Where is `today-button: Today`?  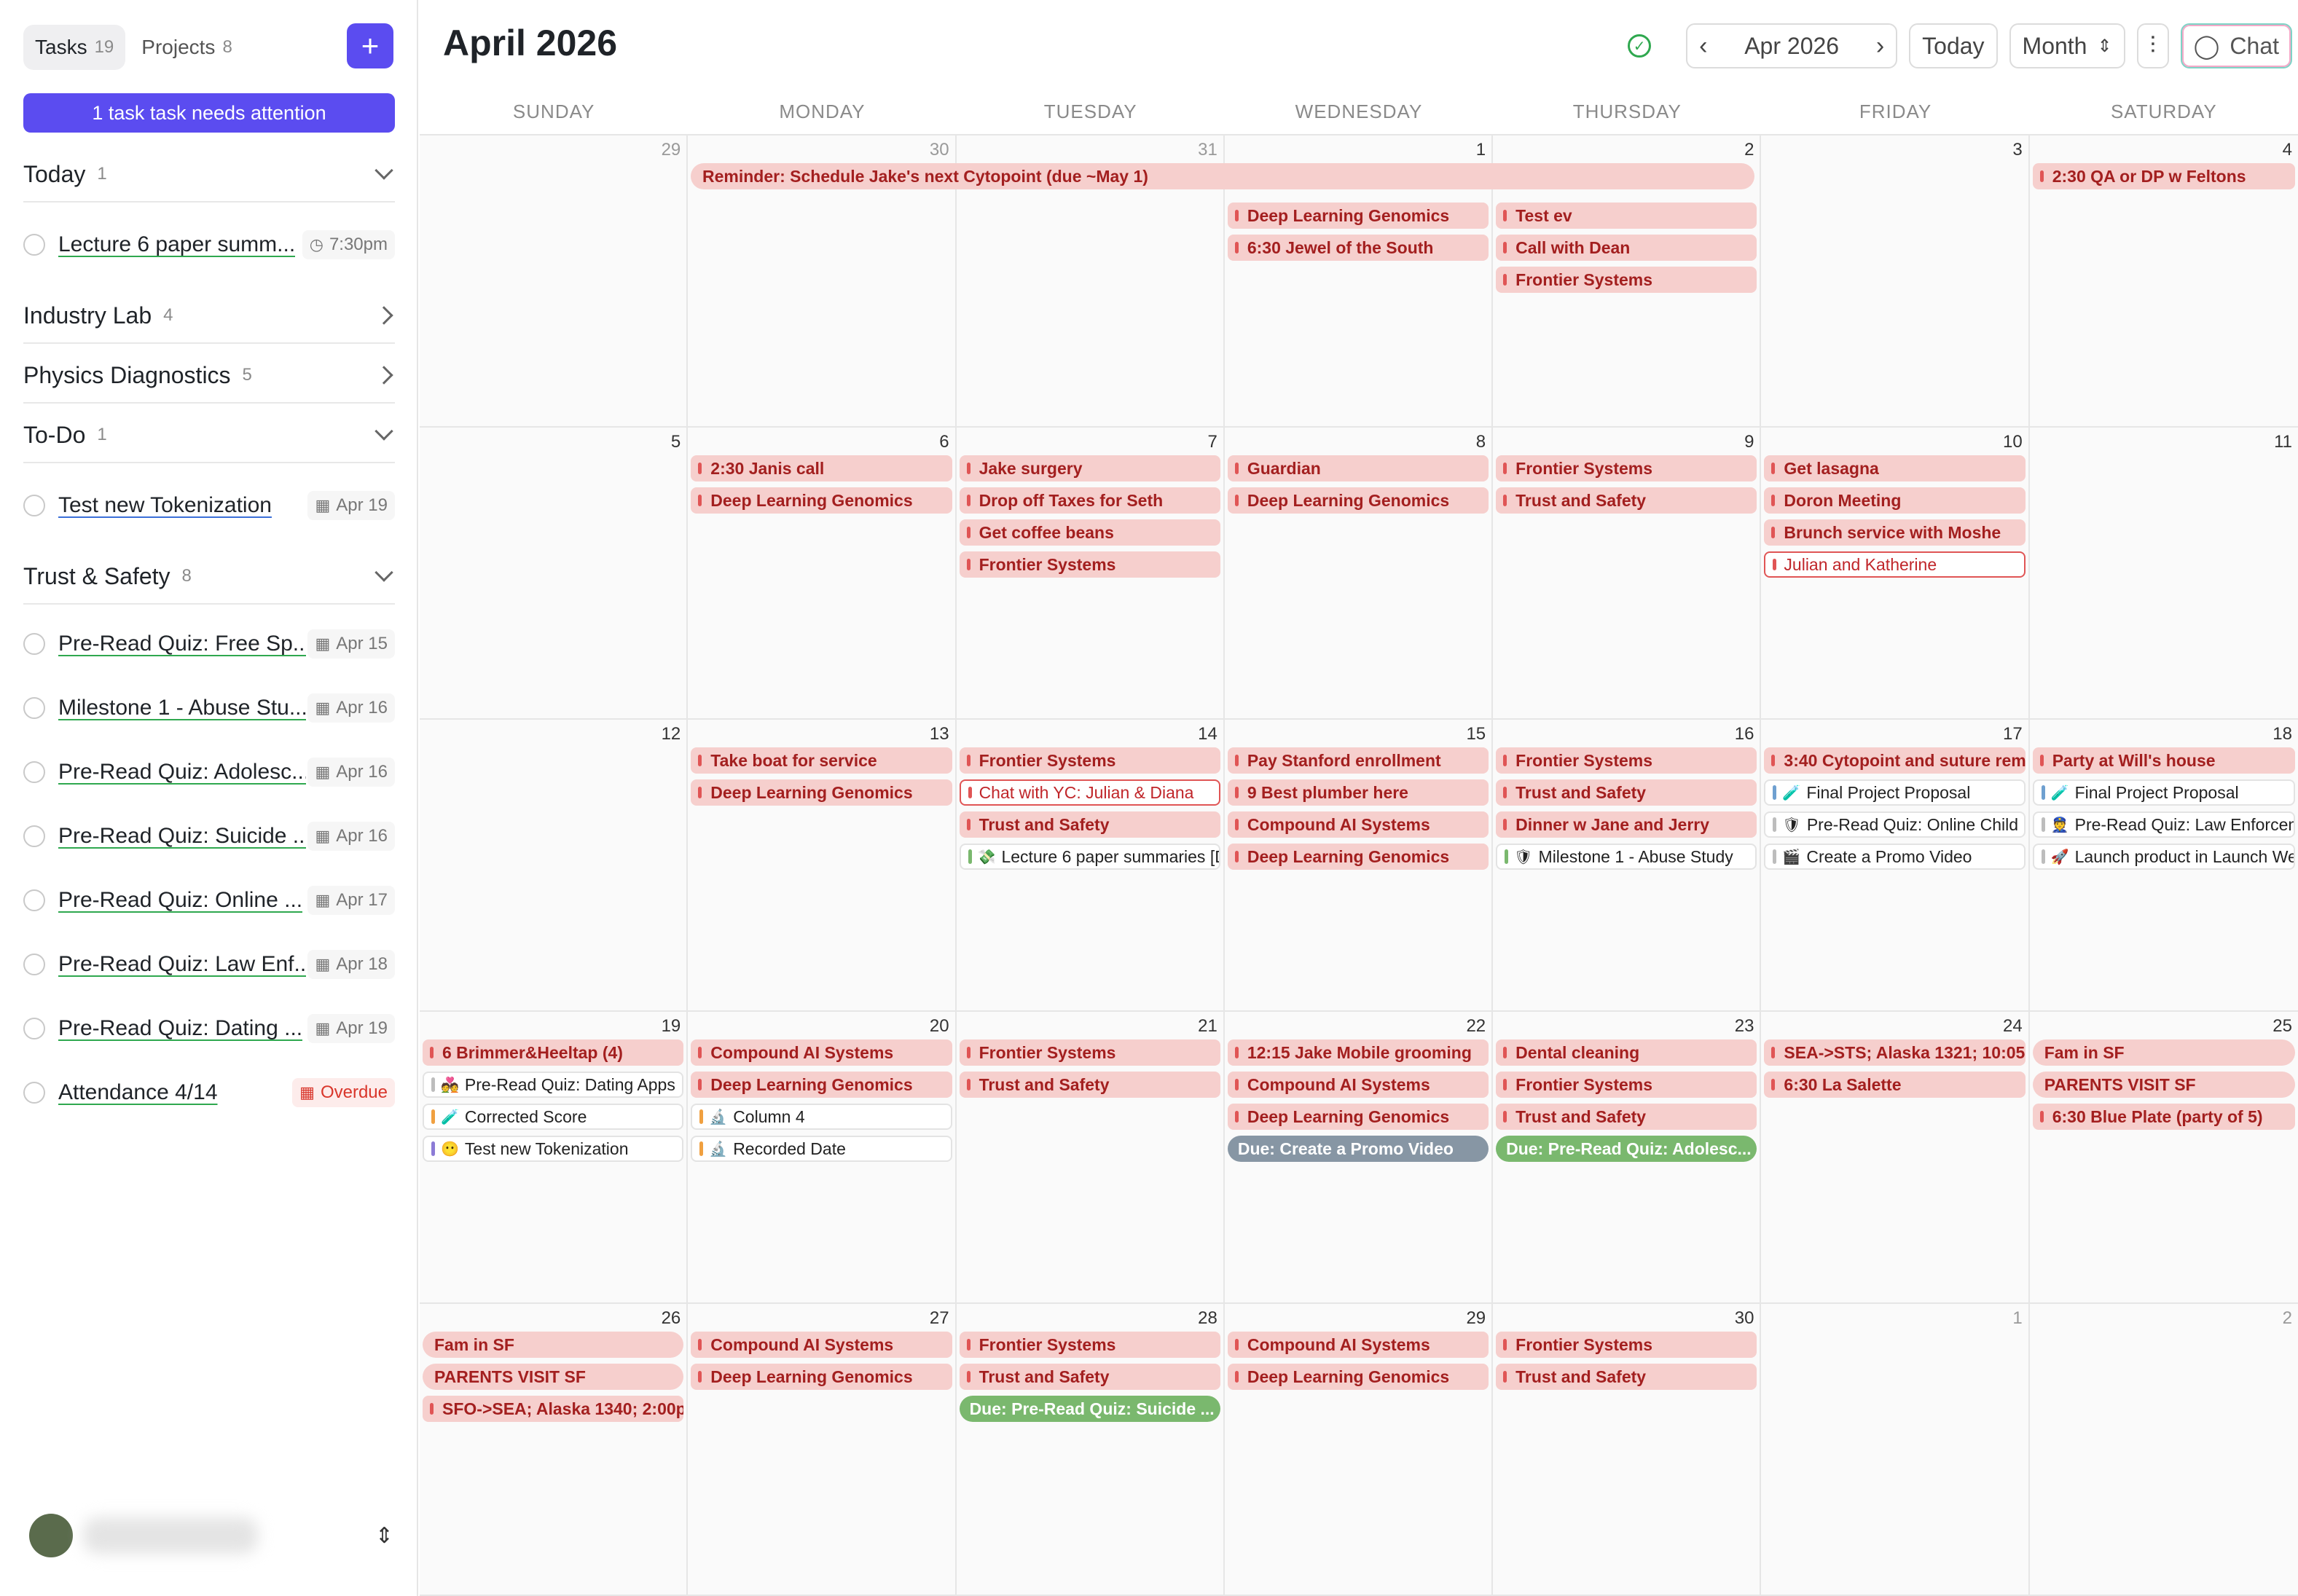 today-button: Today is located at coordinates (1953, 45).